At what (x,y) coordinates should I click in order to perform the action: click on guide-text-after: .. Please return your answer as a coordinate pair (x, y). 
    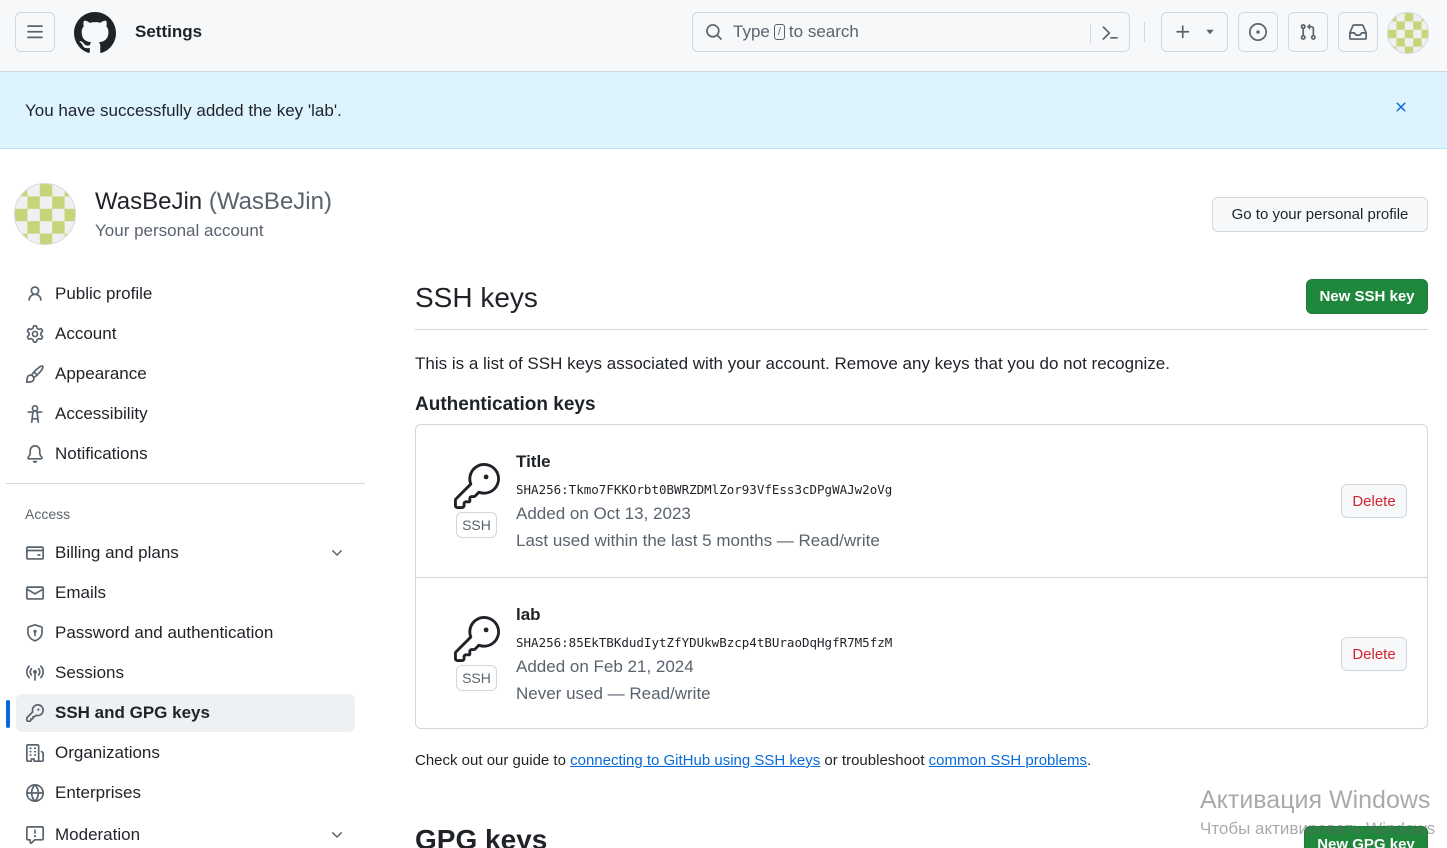
    Looking at the image, I should click on (1089, 760).